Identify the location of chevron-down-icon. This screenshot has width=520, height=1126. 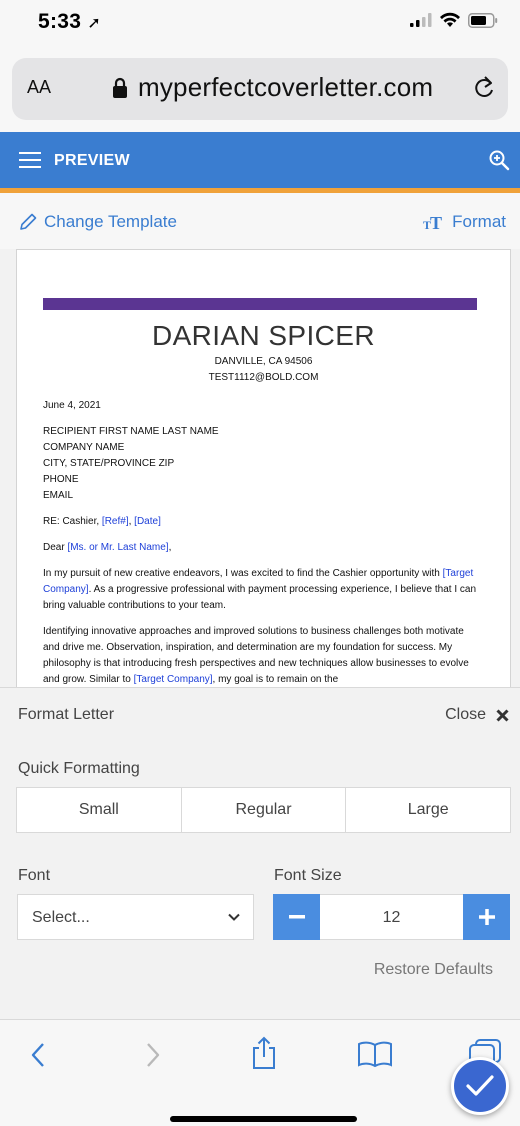
(234, 917).